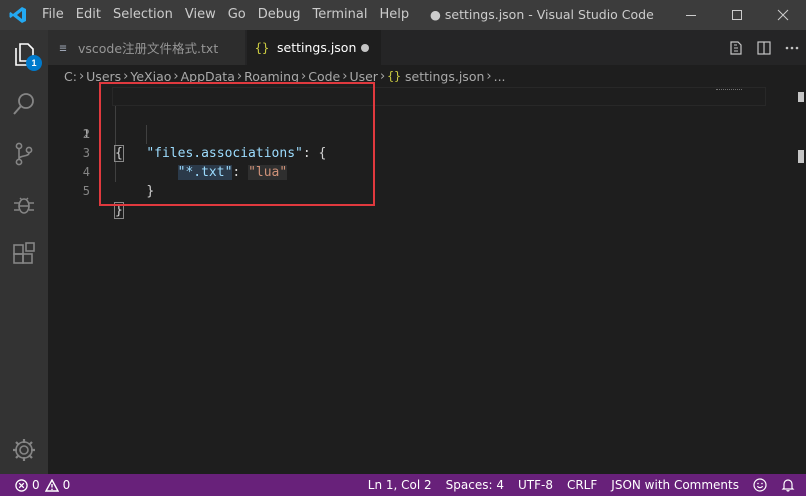  Describe the element at coordinates (340, 15) in the screenshot. I see `menu-terminal: Terminal` at that location.